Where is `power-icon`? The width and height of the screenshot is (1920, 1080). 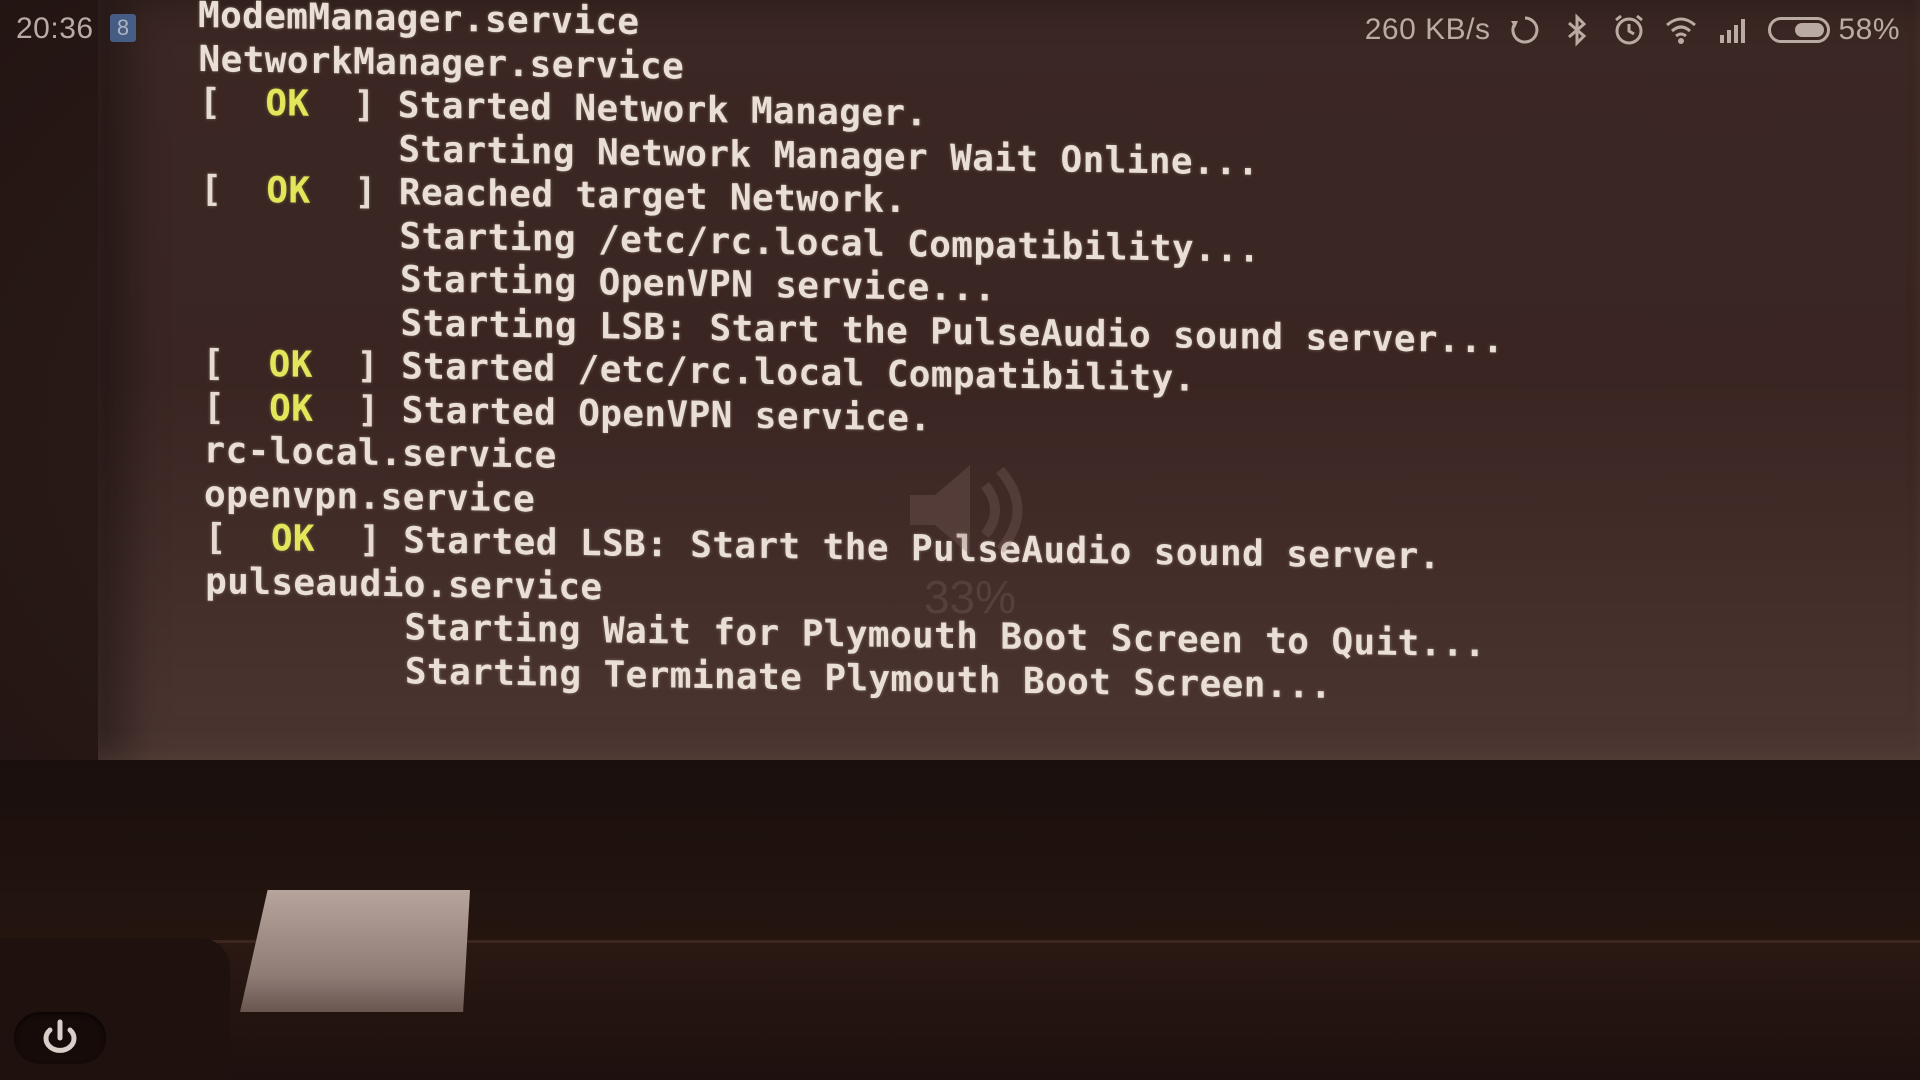 power-icon is located at coordinates (60, 1036).